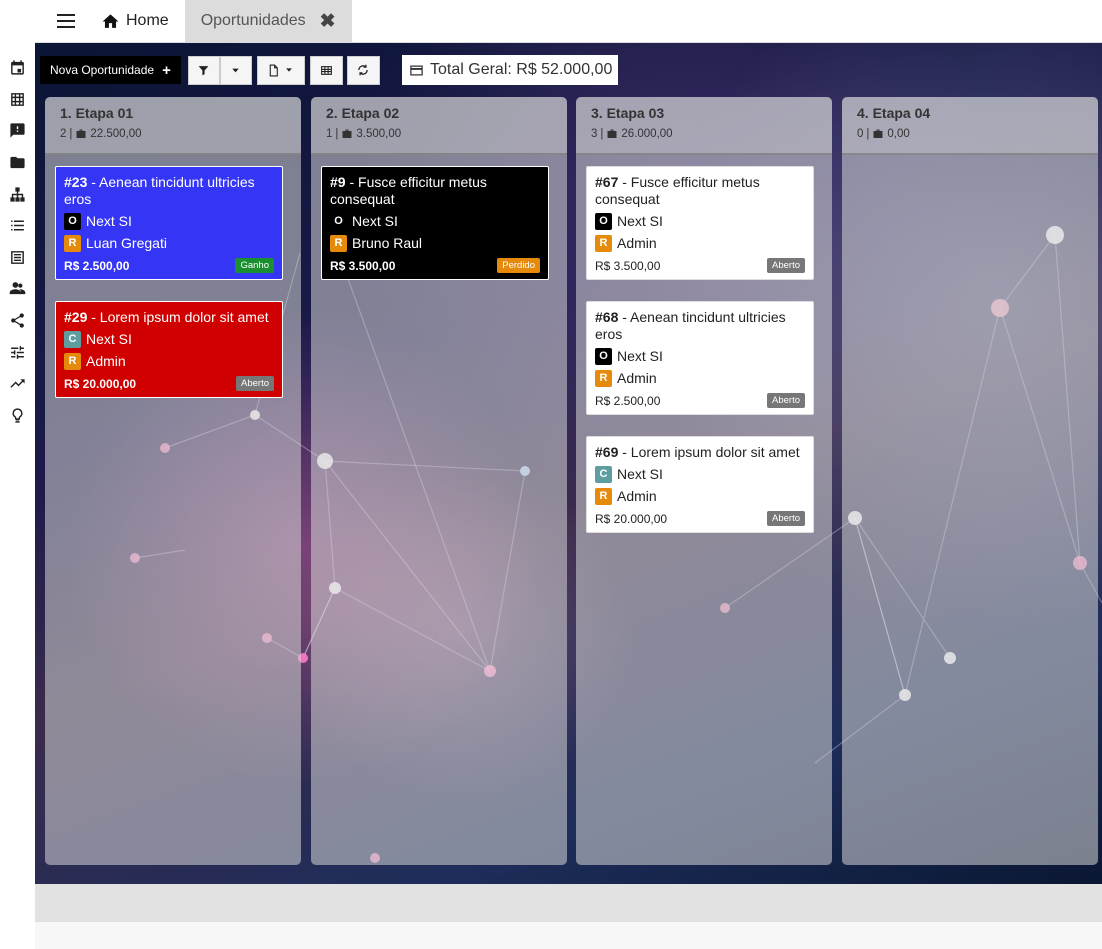 This screenshot has height=949, width=1102. I want to click on sidebar, so click(17, 496).